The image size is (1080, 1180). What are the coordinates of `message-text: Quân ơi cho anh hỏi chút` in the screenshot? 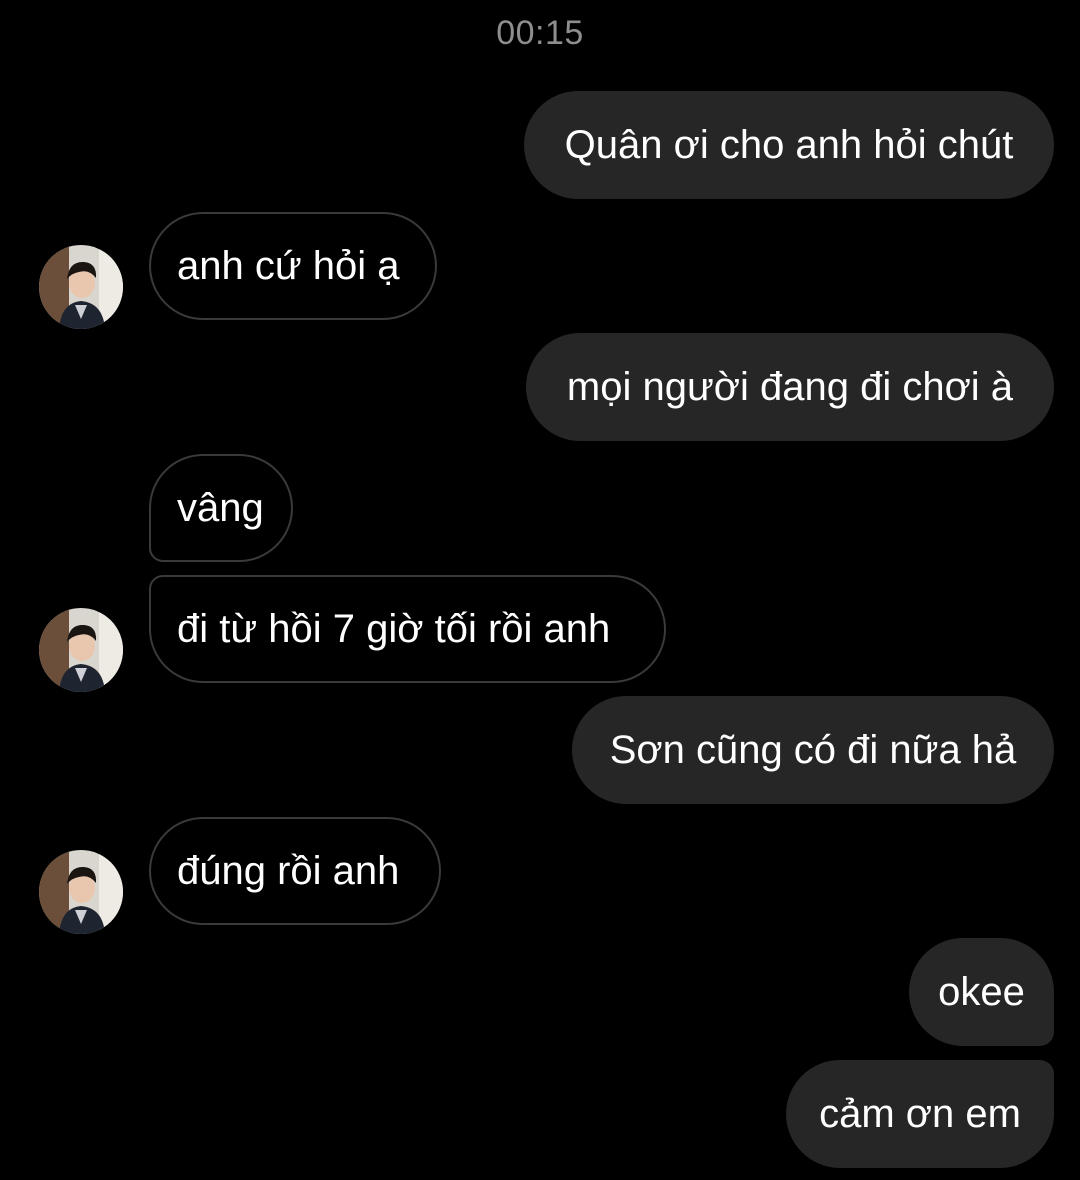 It's located at (789, 144).